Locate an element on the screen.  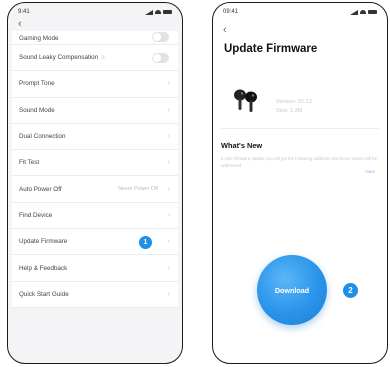
setting-row-gaming-mode: Gaming Mode is located at coordinates (95, 38).